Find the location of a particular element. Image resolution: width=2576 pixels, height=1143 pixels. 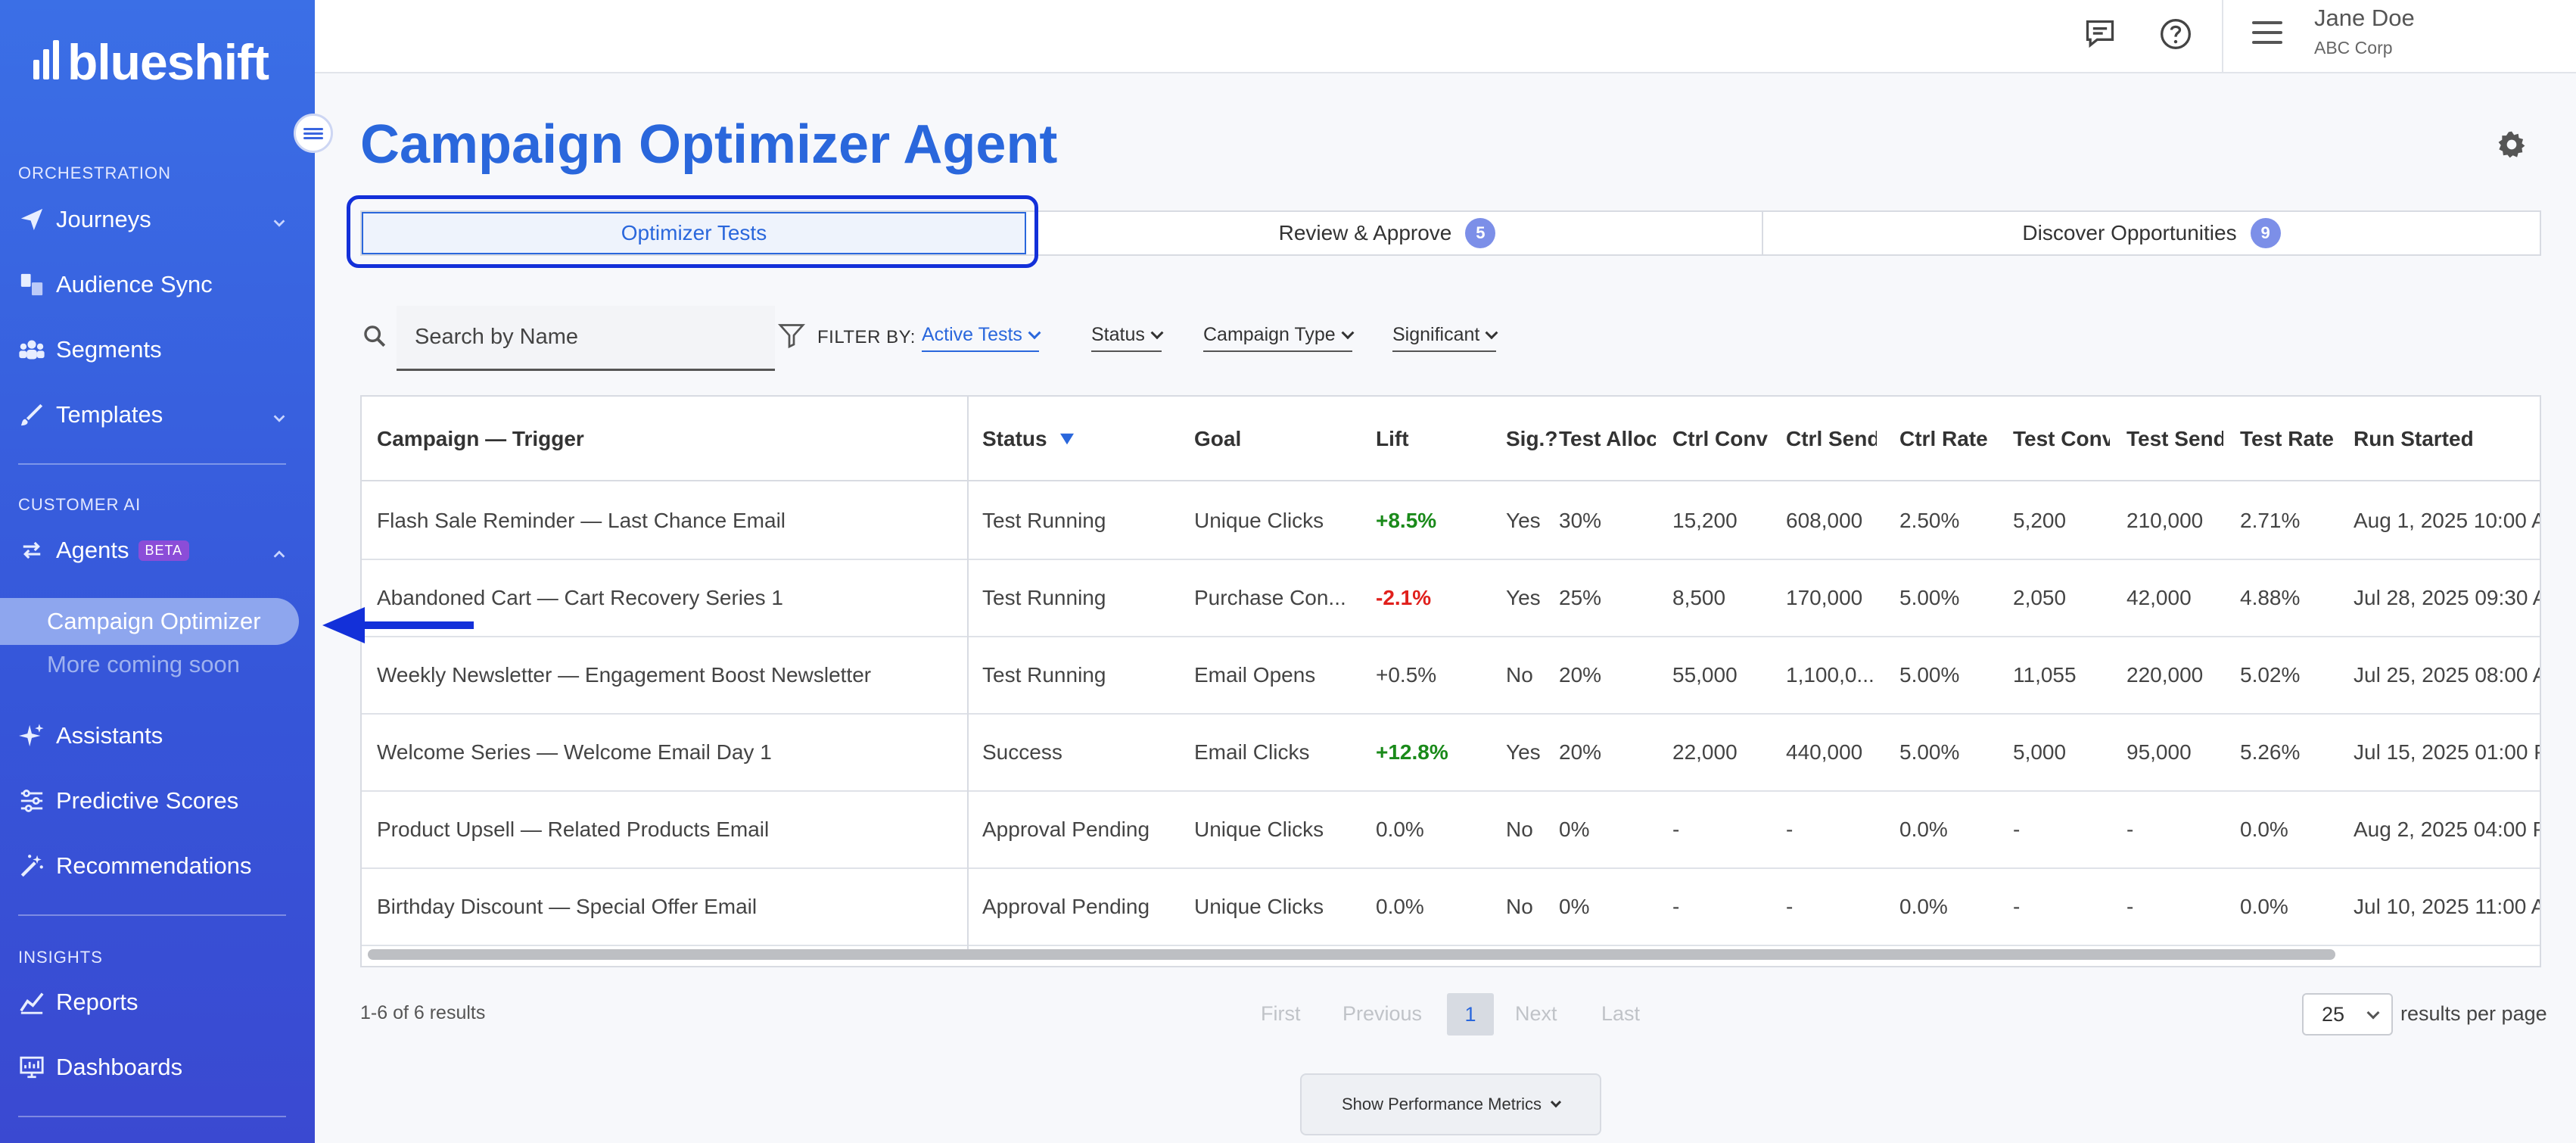

chat-icon is located at coordinates (2100, 34).